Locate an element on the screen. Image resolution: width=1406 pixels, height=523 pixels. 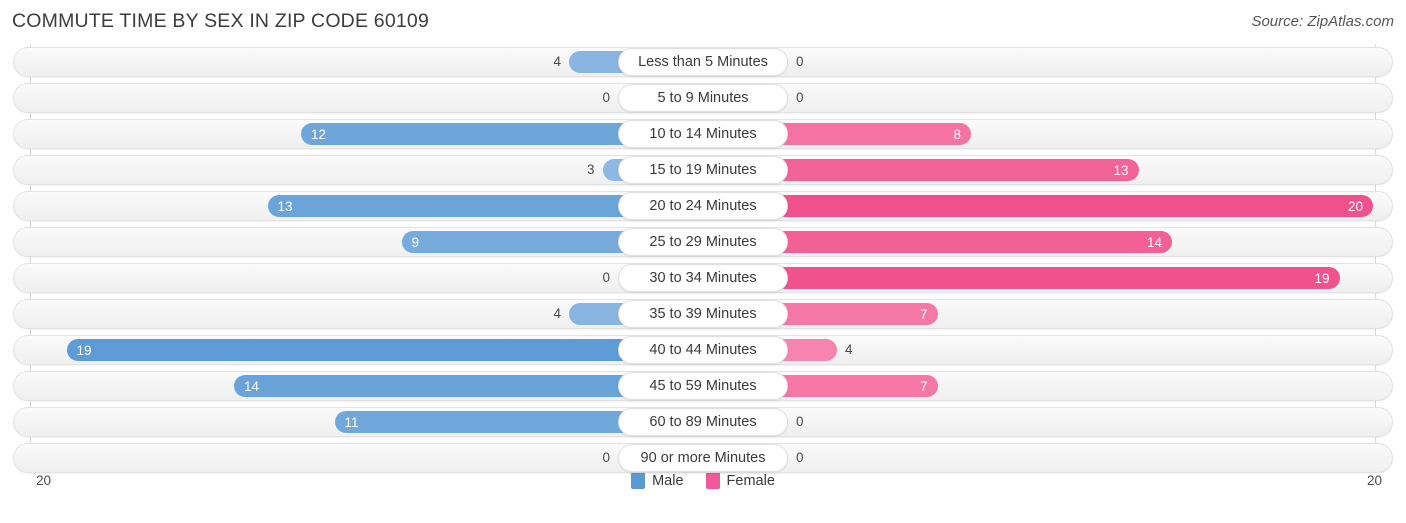
category-label: 35 to 39 Minutes is located at coordinates (703, 314).